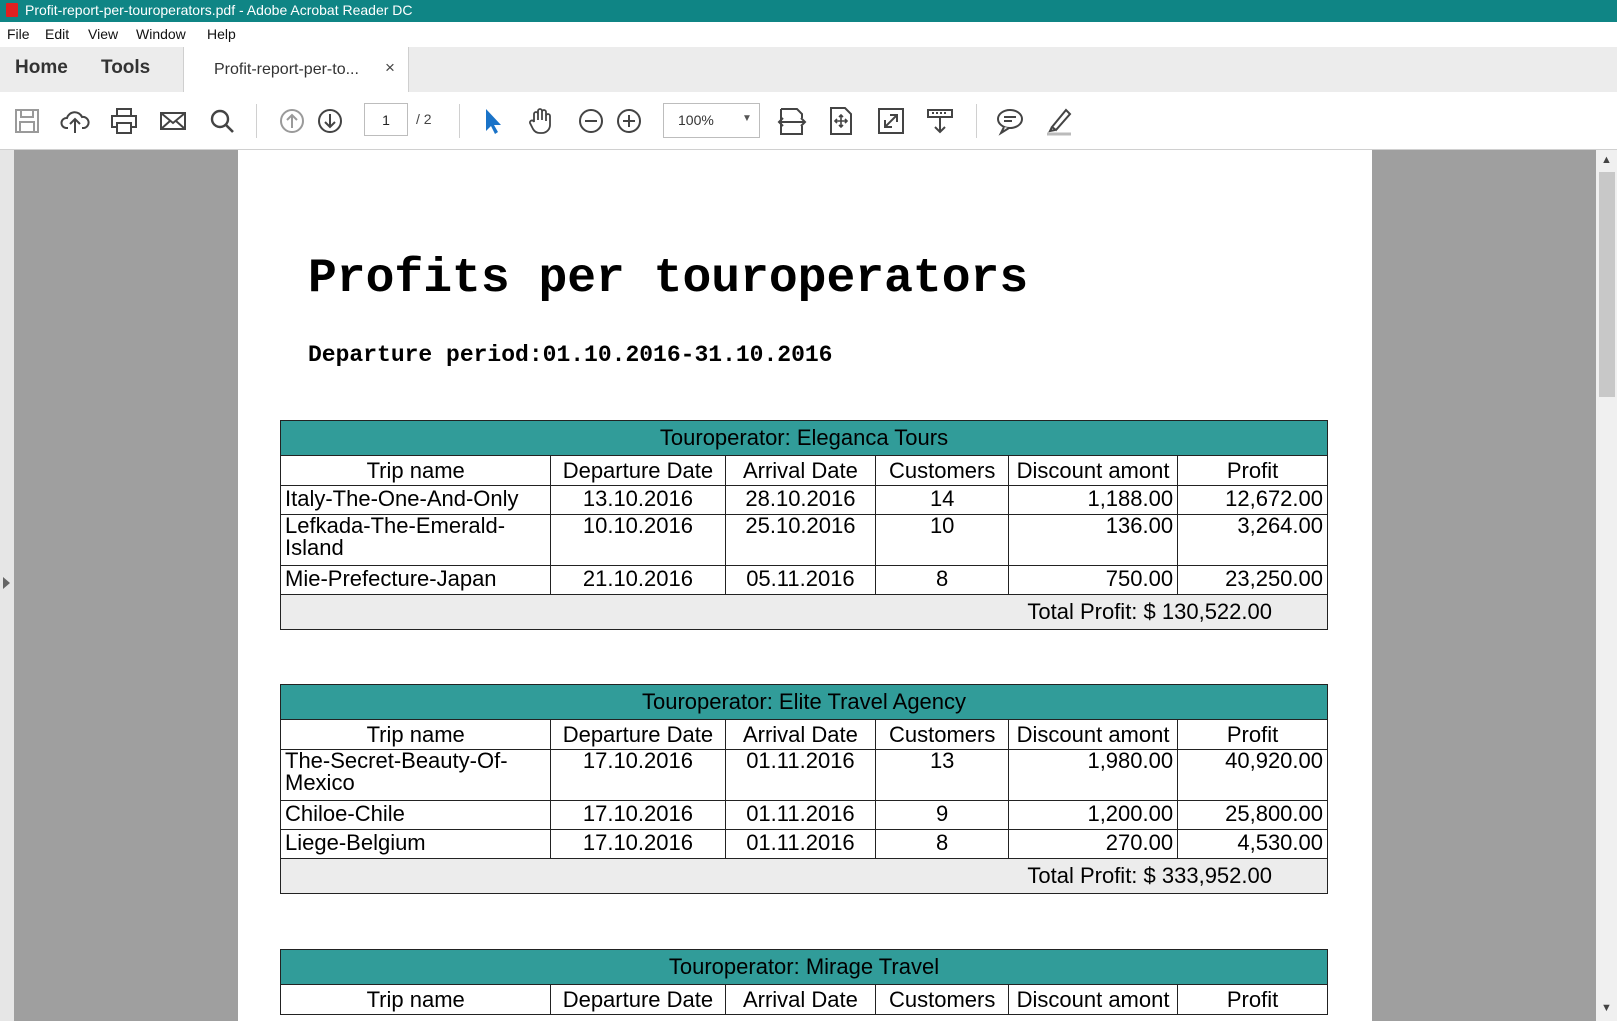 This screenshot has width=1617, height=1021. I want to click on profit: 3,264.00, so click(1252, 540).